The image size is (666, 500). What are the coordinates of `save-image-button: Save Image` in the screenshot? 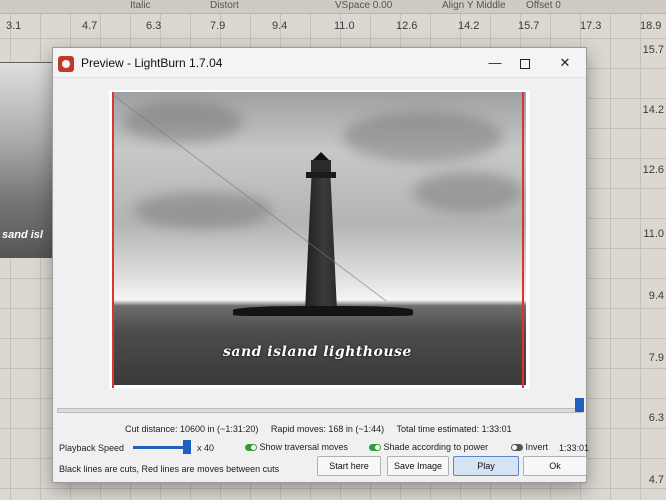 It's located at (418, 466).